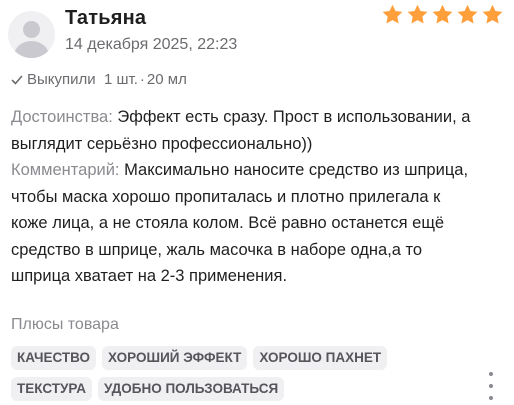 This screenshot has width=514, height=405. Describe the element at coordinates (65, 324) in the screenshot. I see `pros-title: Плюсы товара` at that location.